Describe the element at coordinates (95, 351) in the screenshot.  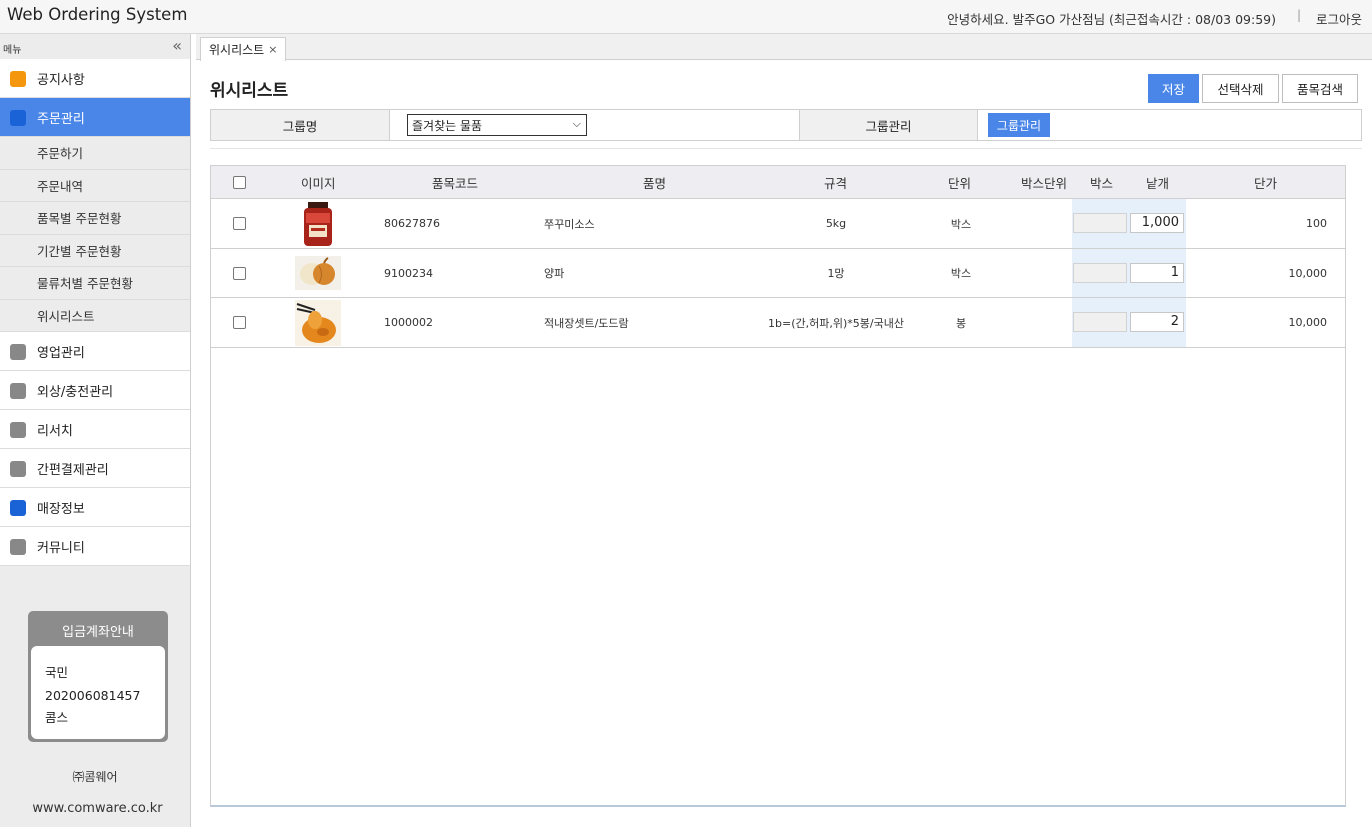
I see `sidebar-item-sales-management: 영업관리` at that location.